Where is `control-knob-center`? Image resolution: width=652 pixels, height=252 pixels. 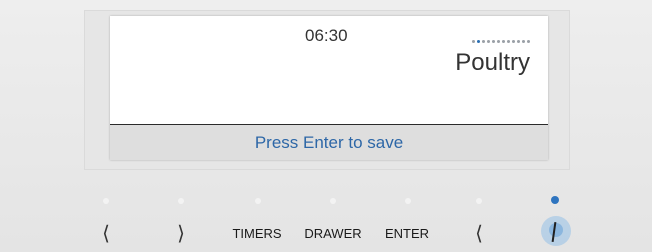 control-knob-center is located at coordinates (556, 230).